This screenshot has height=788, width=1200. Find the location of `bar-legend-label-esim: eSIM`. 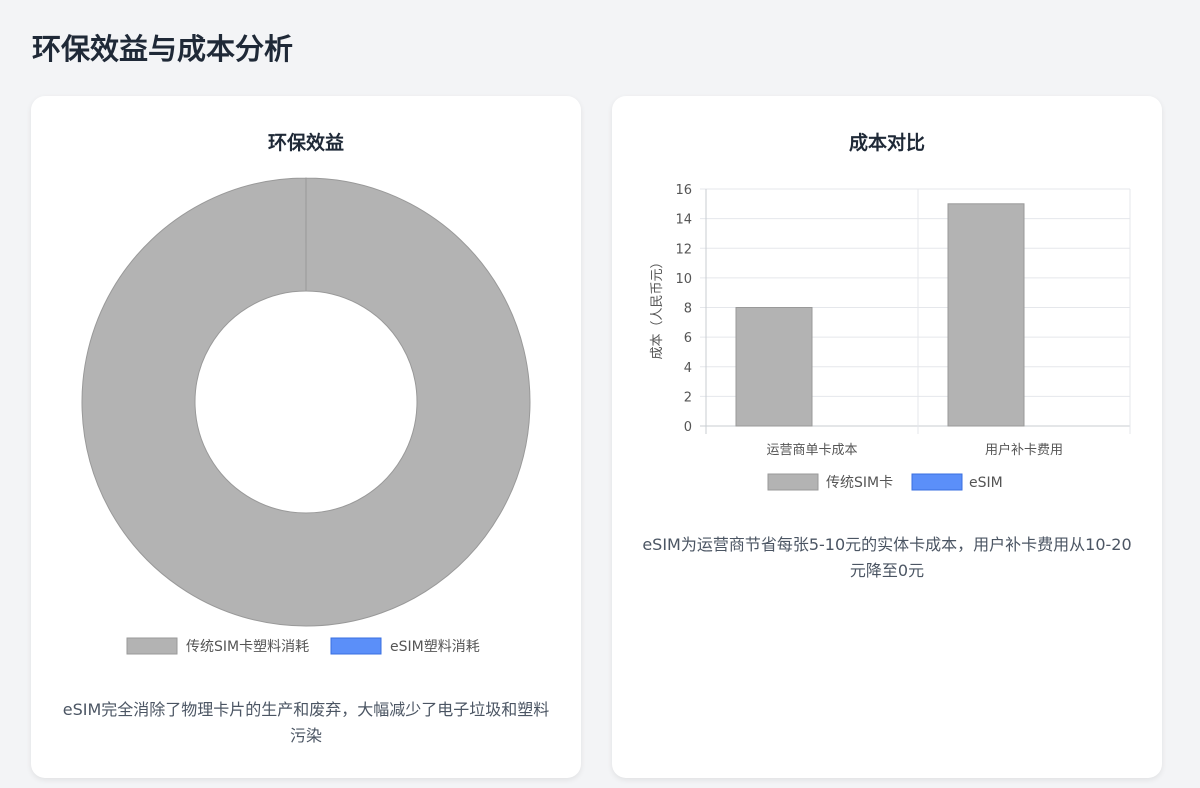

bar-legend-label-esim: eSIM is located at coordinates (986, 483).